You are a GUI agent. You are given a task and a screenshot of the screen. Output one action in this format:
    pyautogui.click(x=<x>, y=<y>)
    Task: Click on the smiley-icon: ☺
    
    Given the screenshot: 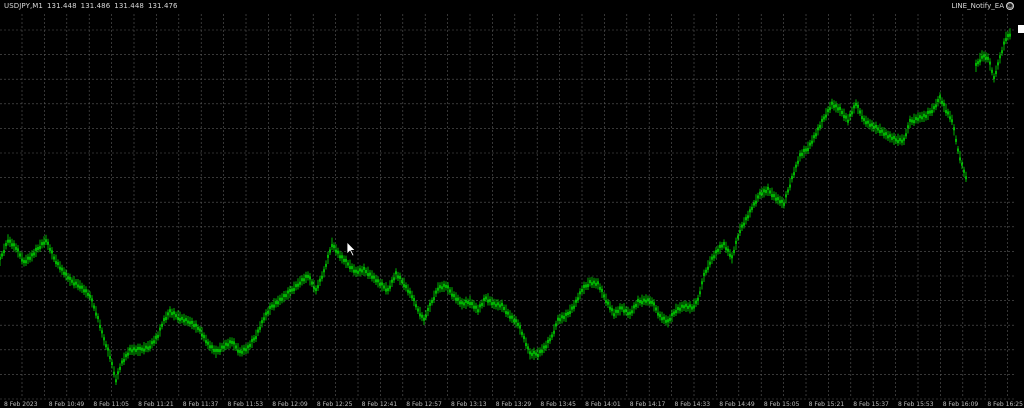 What is the action you would take?
    pyautogui.click(x=1010, y=6)
    